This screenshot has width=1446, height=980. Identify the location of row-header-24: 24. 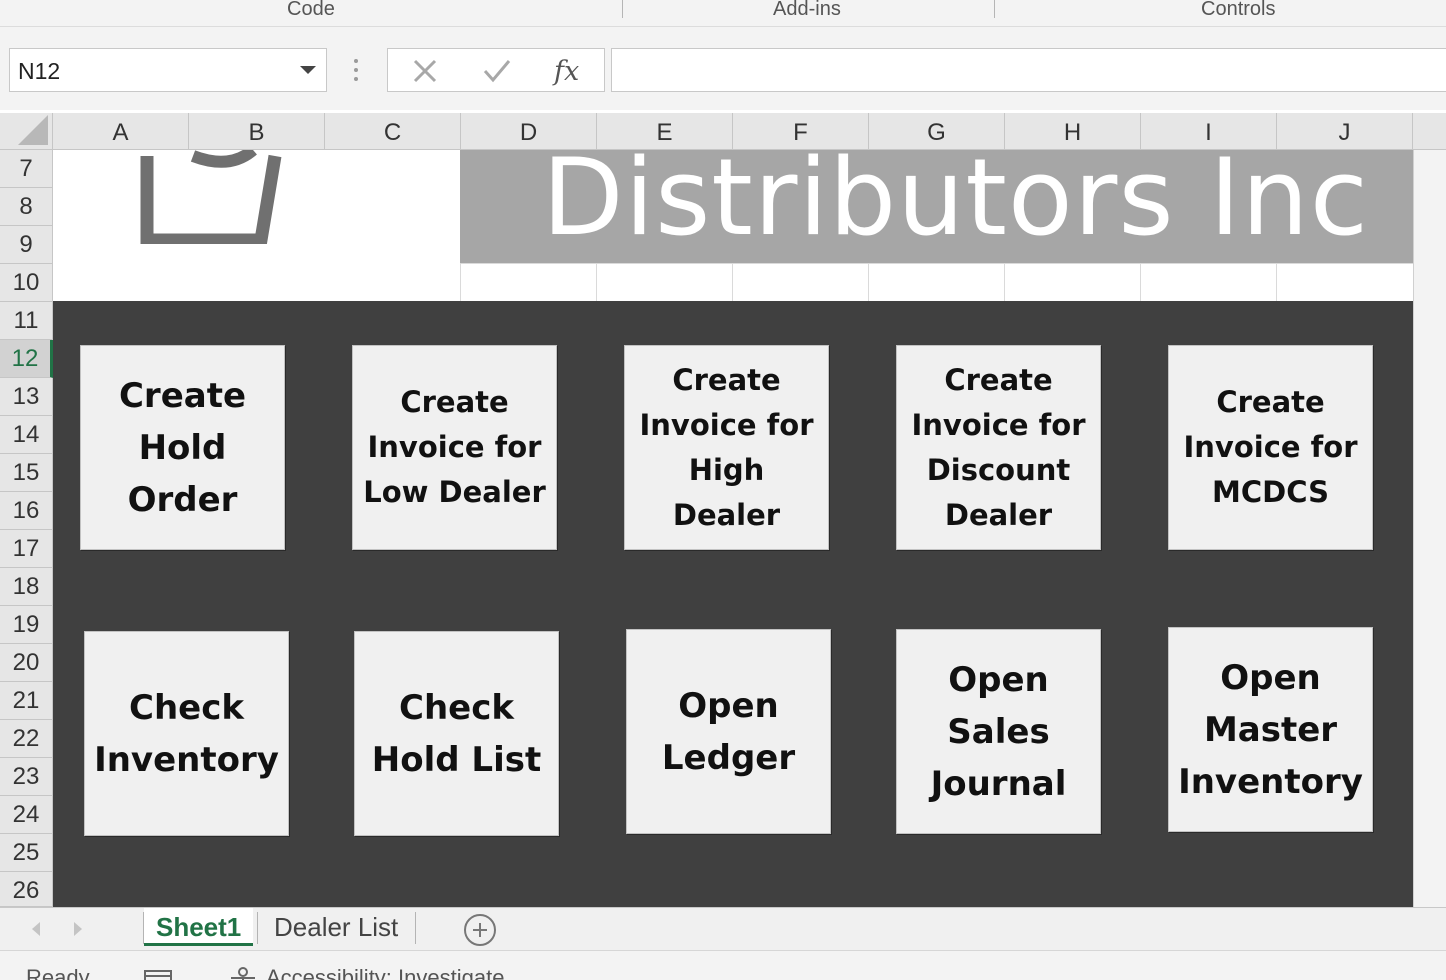
(26, 815).